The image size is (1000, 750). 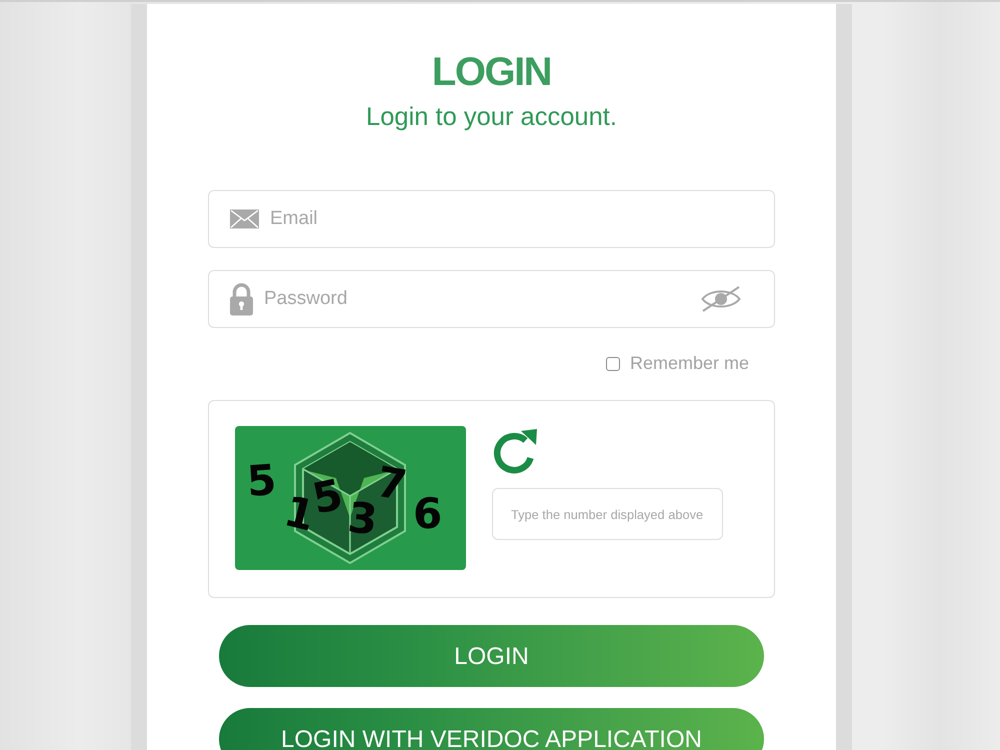 I want to click on login-subtitle: Login to your account., so click(x=491, y=117).